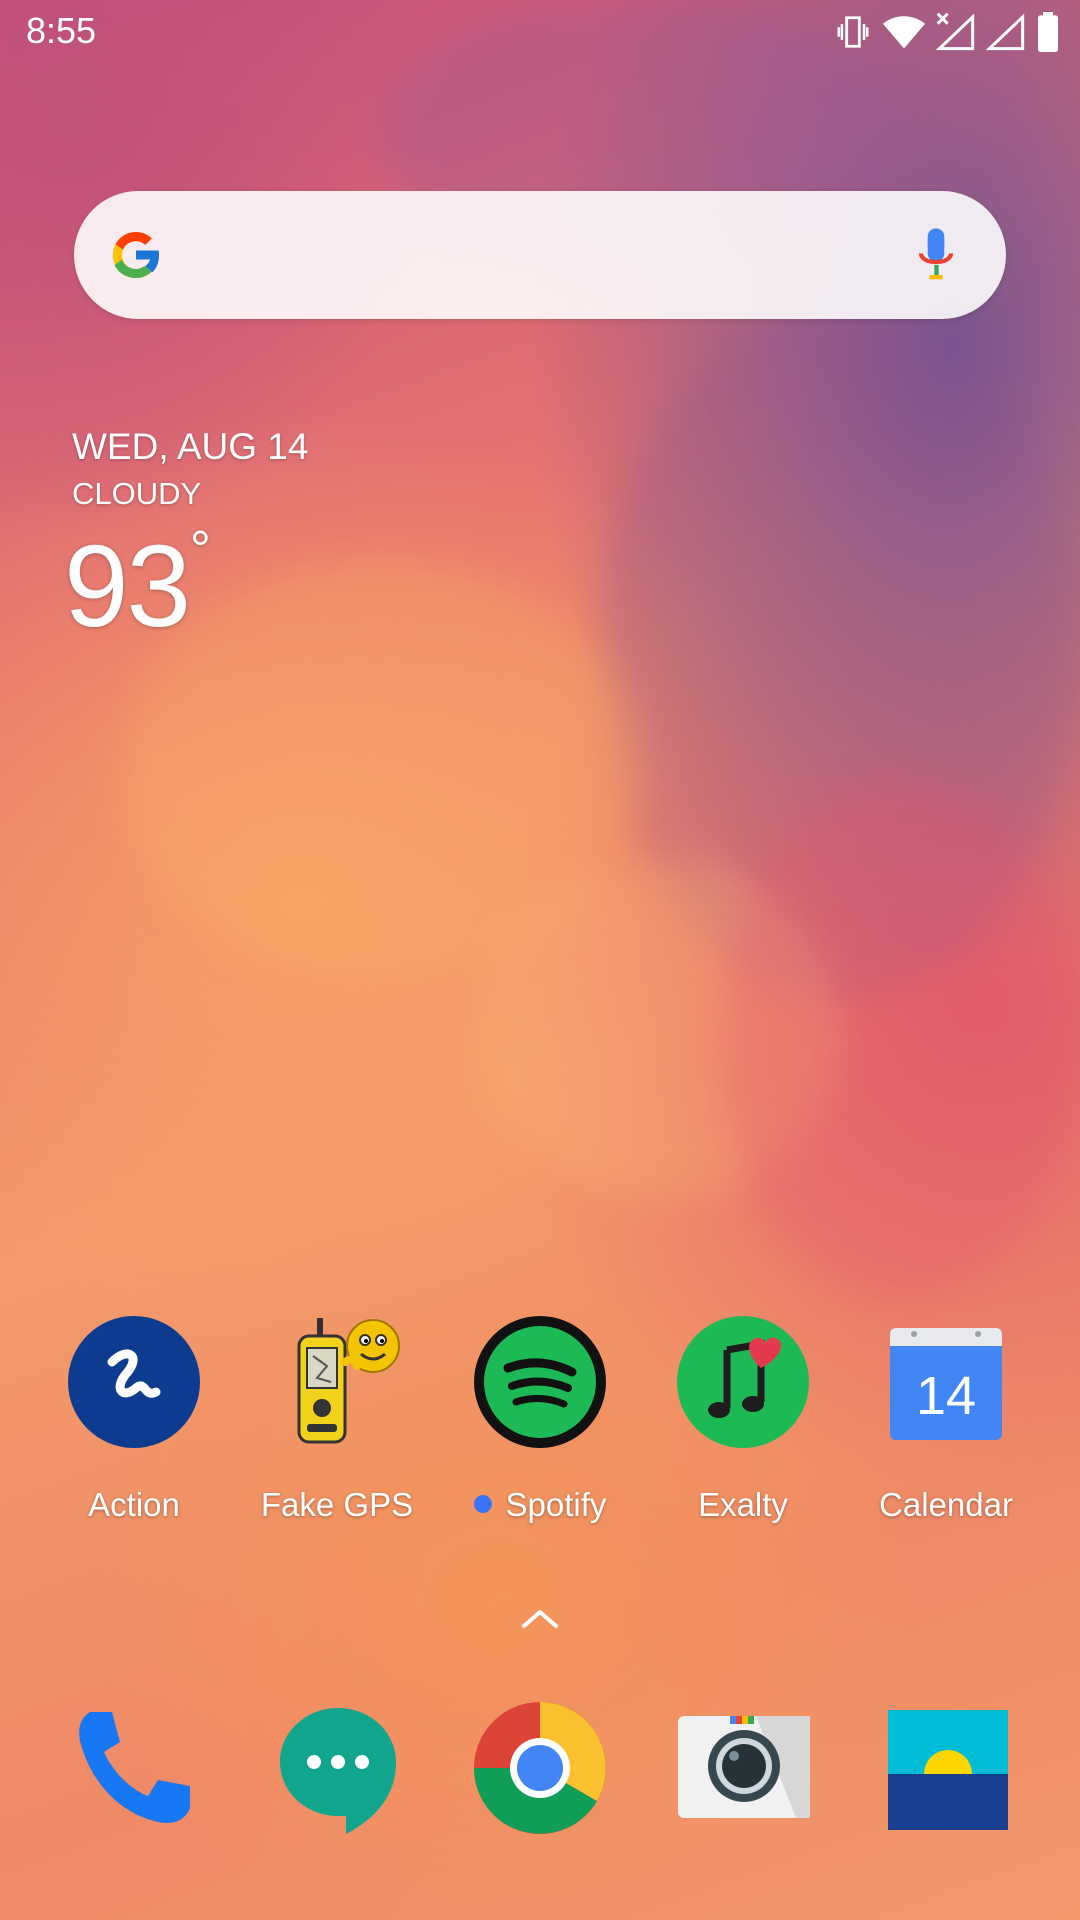  What do you see at coordinates (540, 1382) in the screenshot?
I see `spotify-icon` at bounding box center [540, 1382].